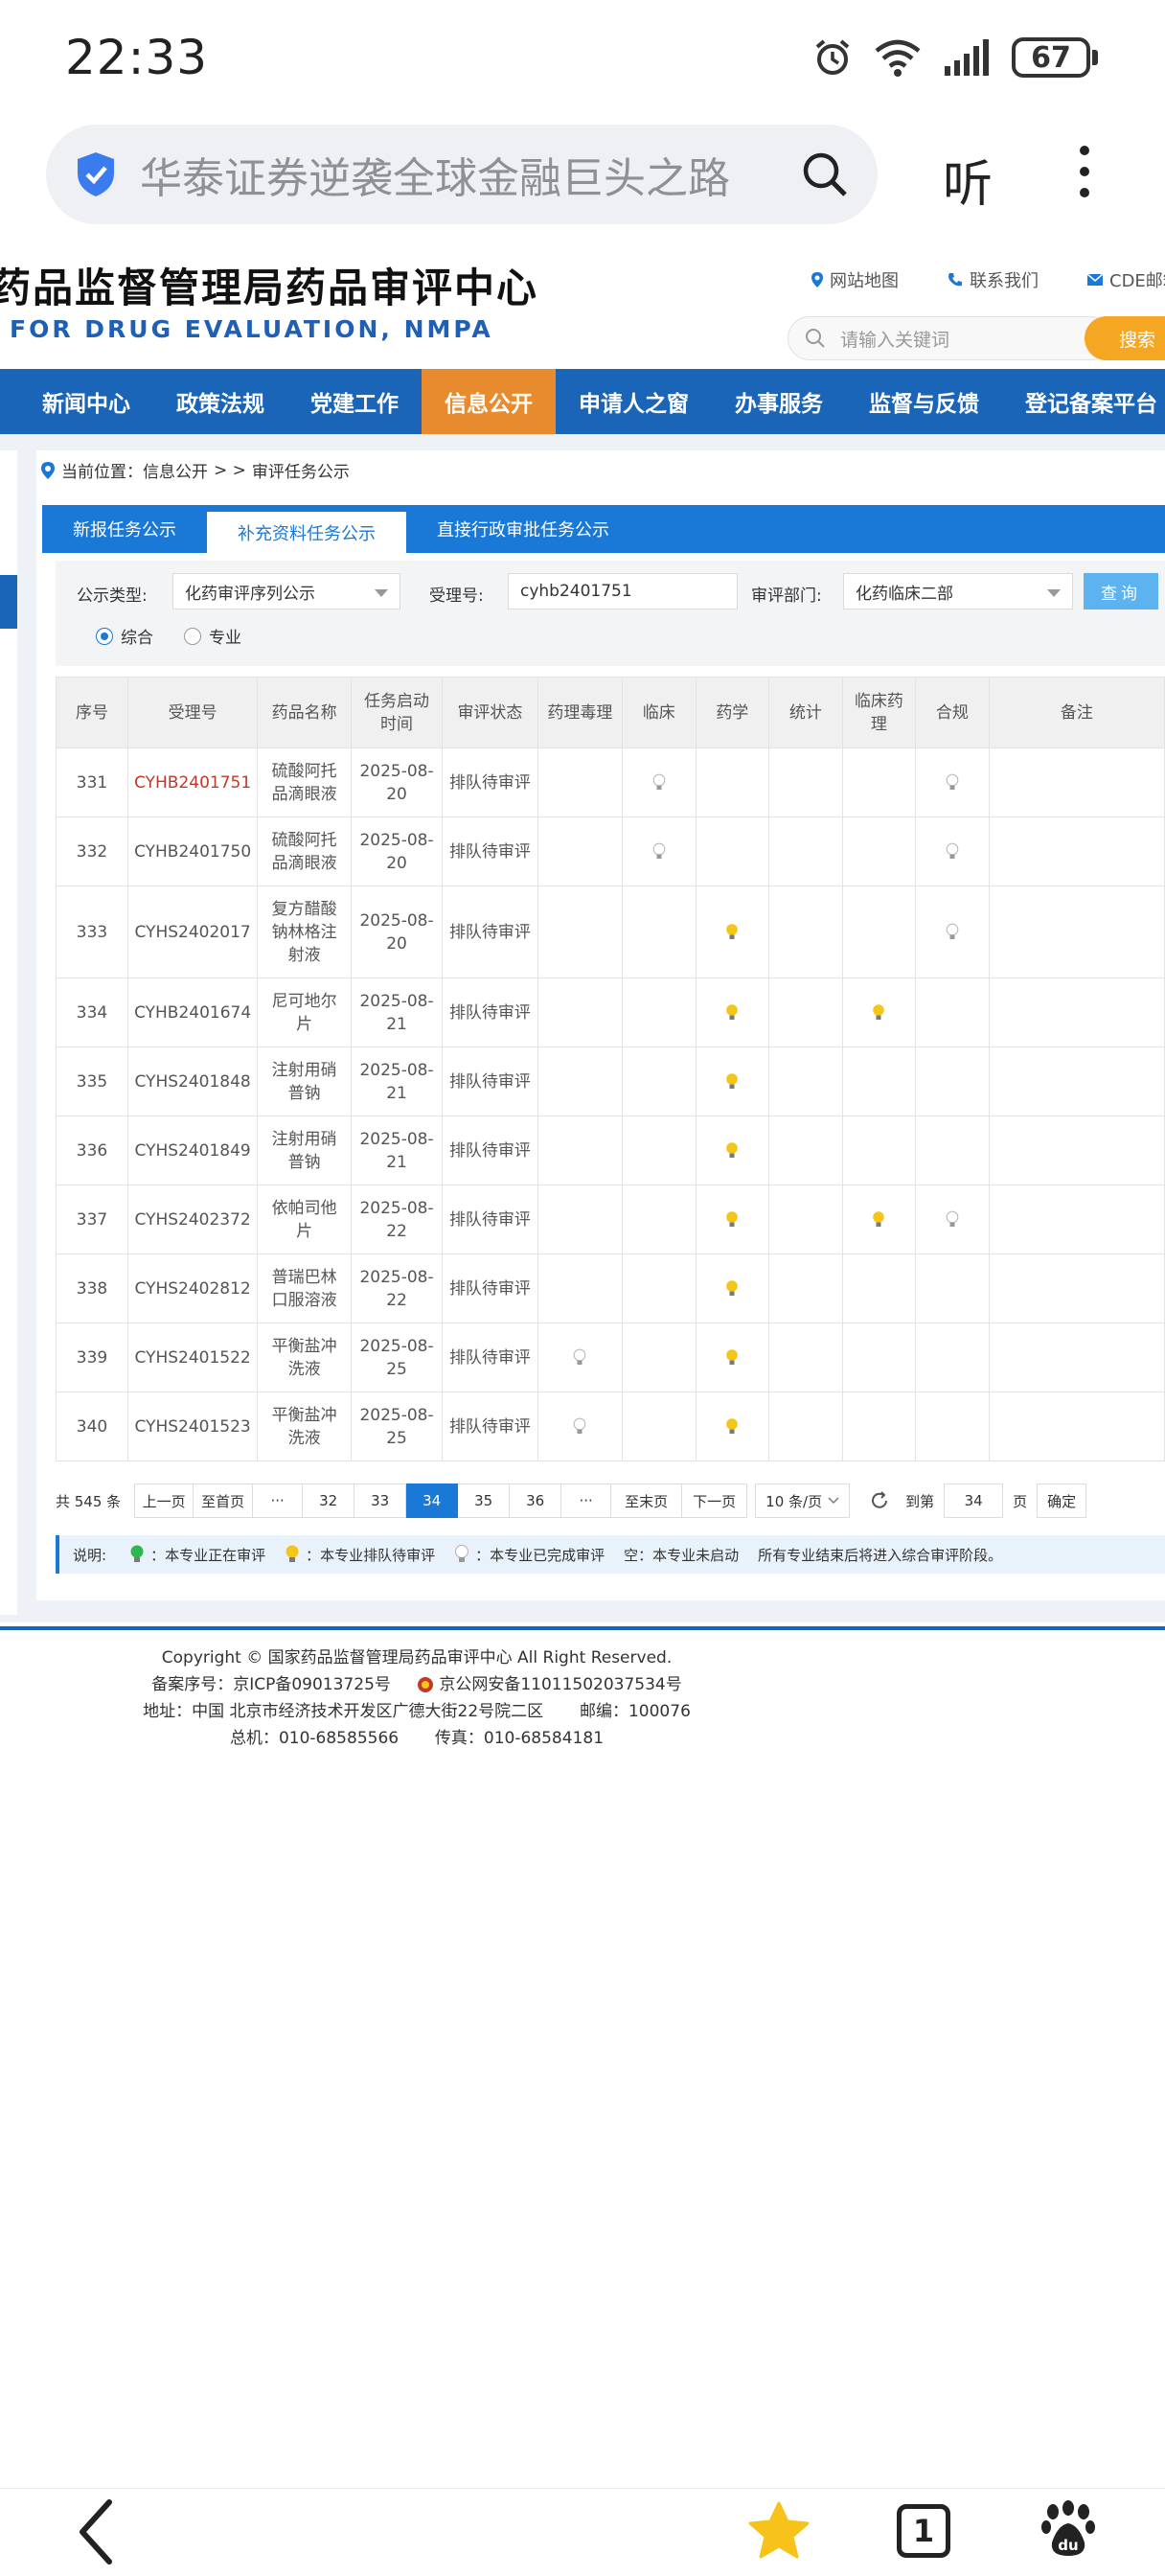  What do you see at coordinates (610, 1426) in the screenshot?
I see `table-row: 340 CYHS2401523 平衡盐冲洗液 2025-08-25 排队待审评` at bounding box center [610, 1426].